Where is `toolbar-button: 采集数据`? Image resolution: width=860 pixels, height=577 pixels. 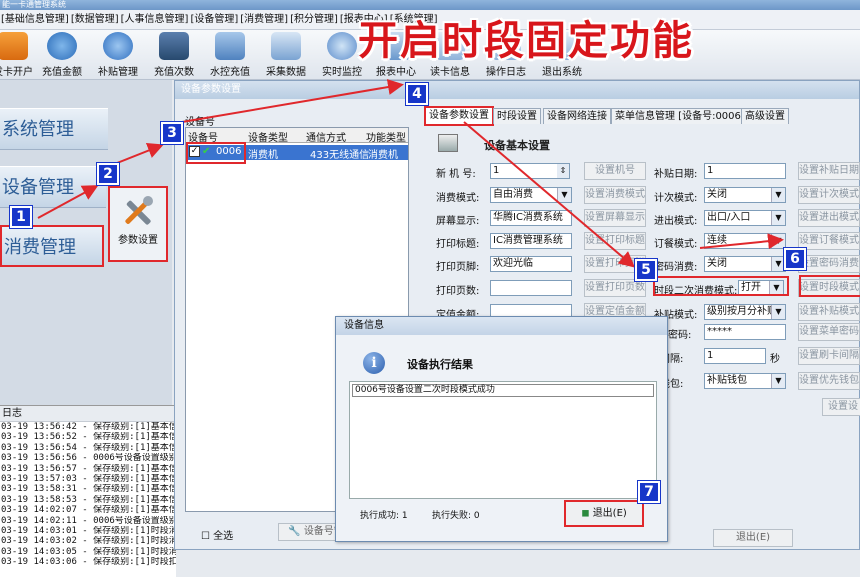
toolbar-button: 采集数据 is located at coordinates (286, 55).